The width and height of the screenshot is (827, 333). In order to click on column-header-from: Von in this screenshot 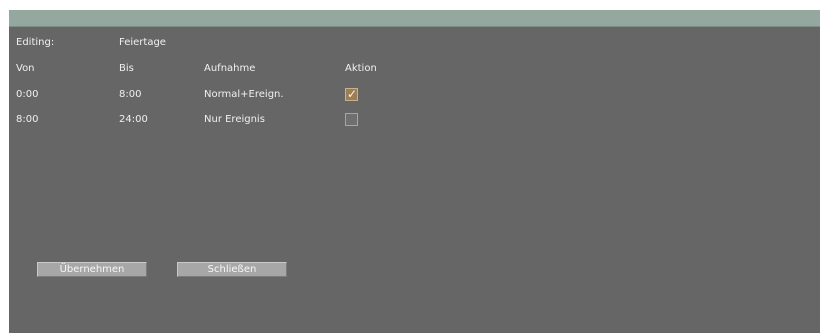, I will do `click(25, 68)`.